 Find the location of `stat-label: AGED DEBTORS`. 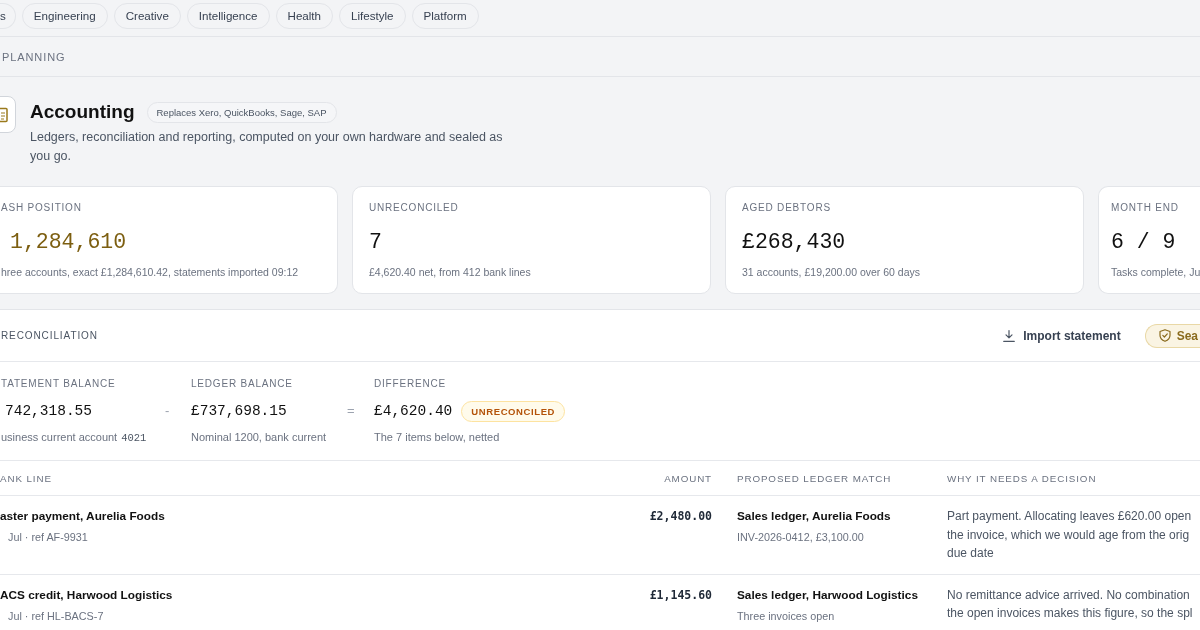

stat-label: AGED DEBTORS is located at coordinates (786, 208).